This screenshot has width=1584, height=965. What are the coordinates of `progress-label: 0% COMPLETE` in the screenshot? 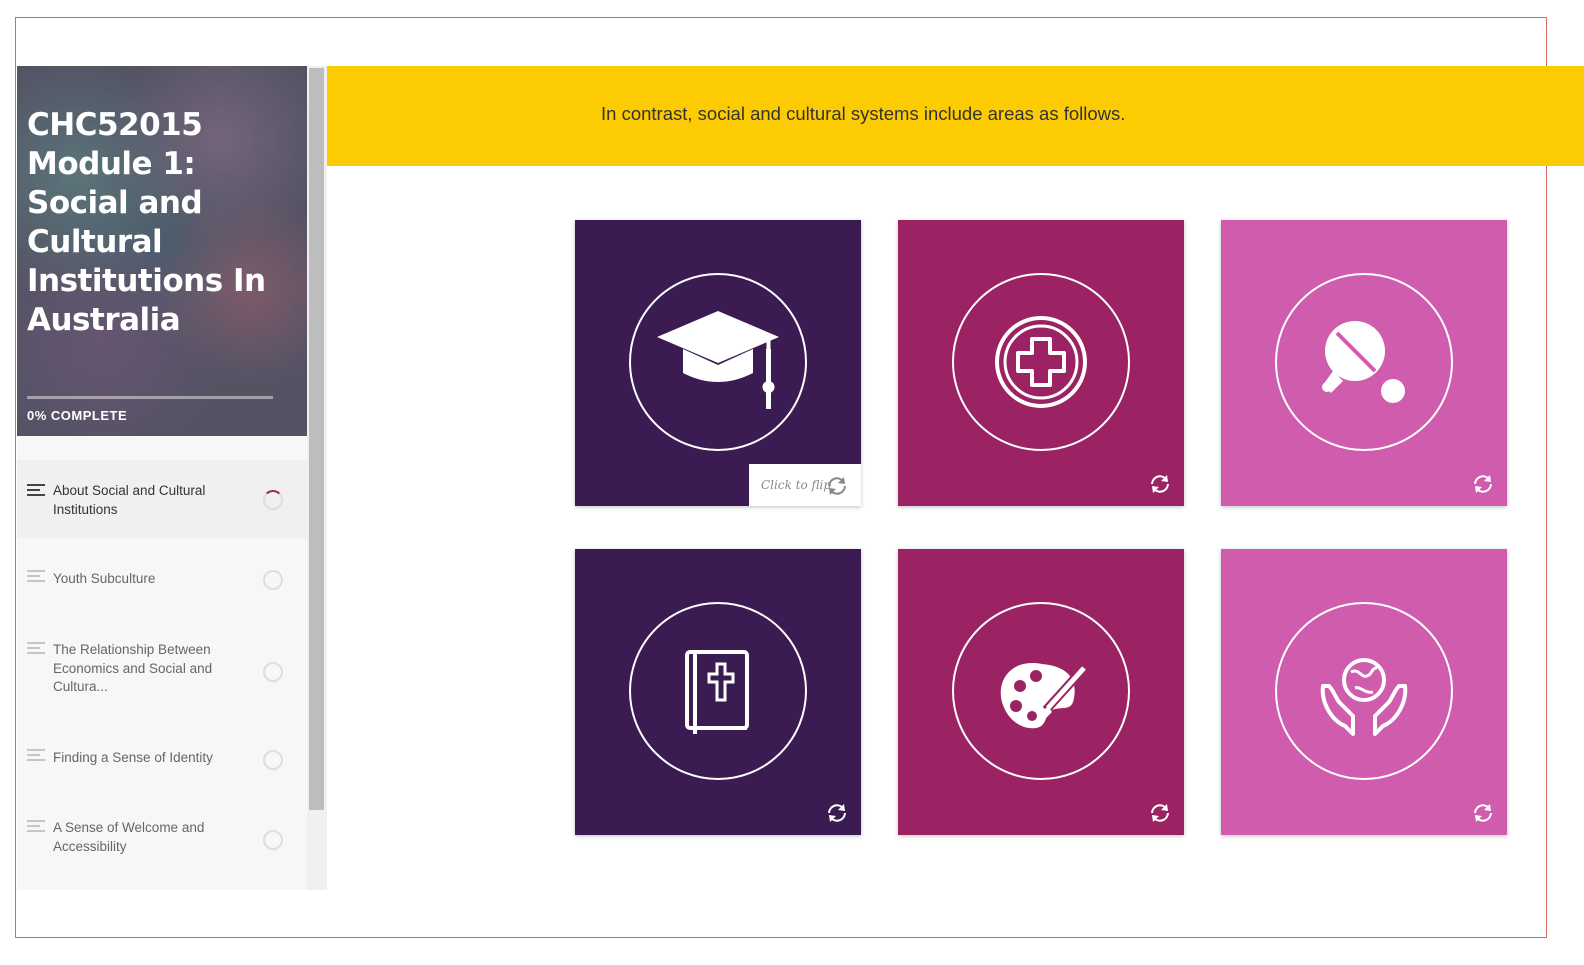 It's located at (77, 415).